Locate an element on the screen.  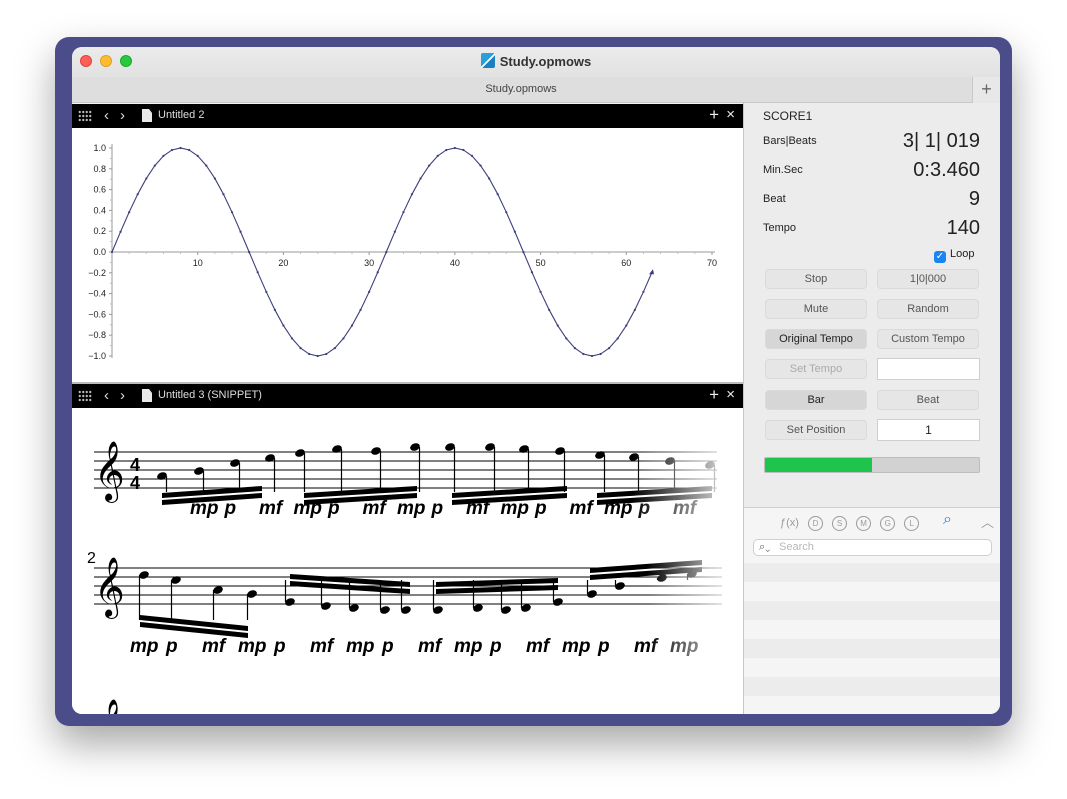
bar-button: Bar is located at coordinates (816, 400).